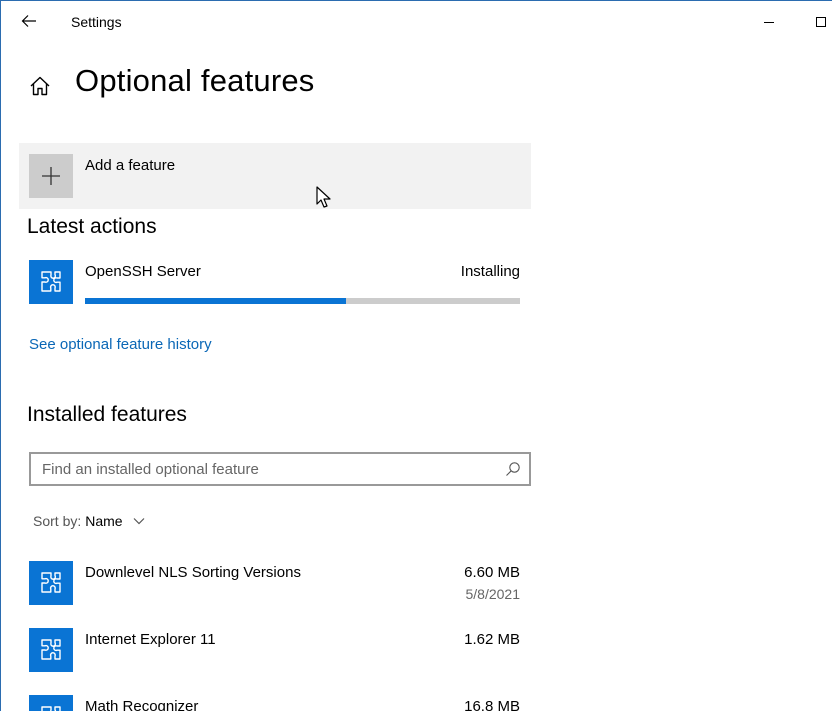 This screenshot has width=832, height=711. I want to click on maximize-icon, so click(821, 22).